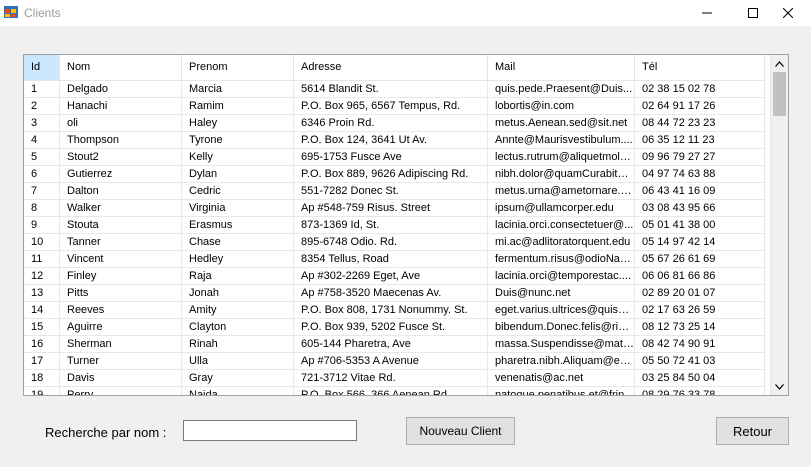 The width and height of the screenshot is (811, 467). I want to click on cell-prenom: Erasmus, so click(238, 225).